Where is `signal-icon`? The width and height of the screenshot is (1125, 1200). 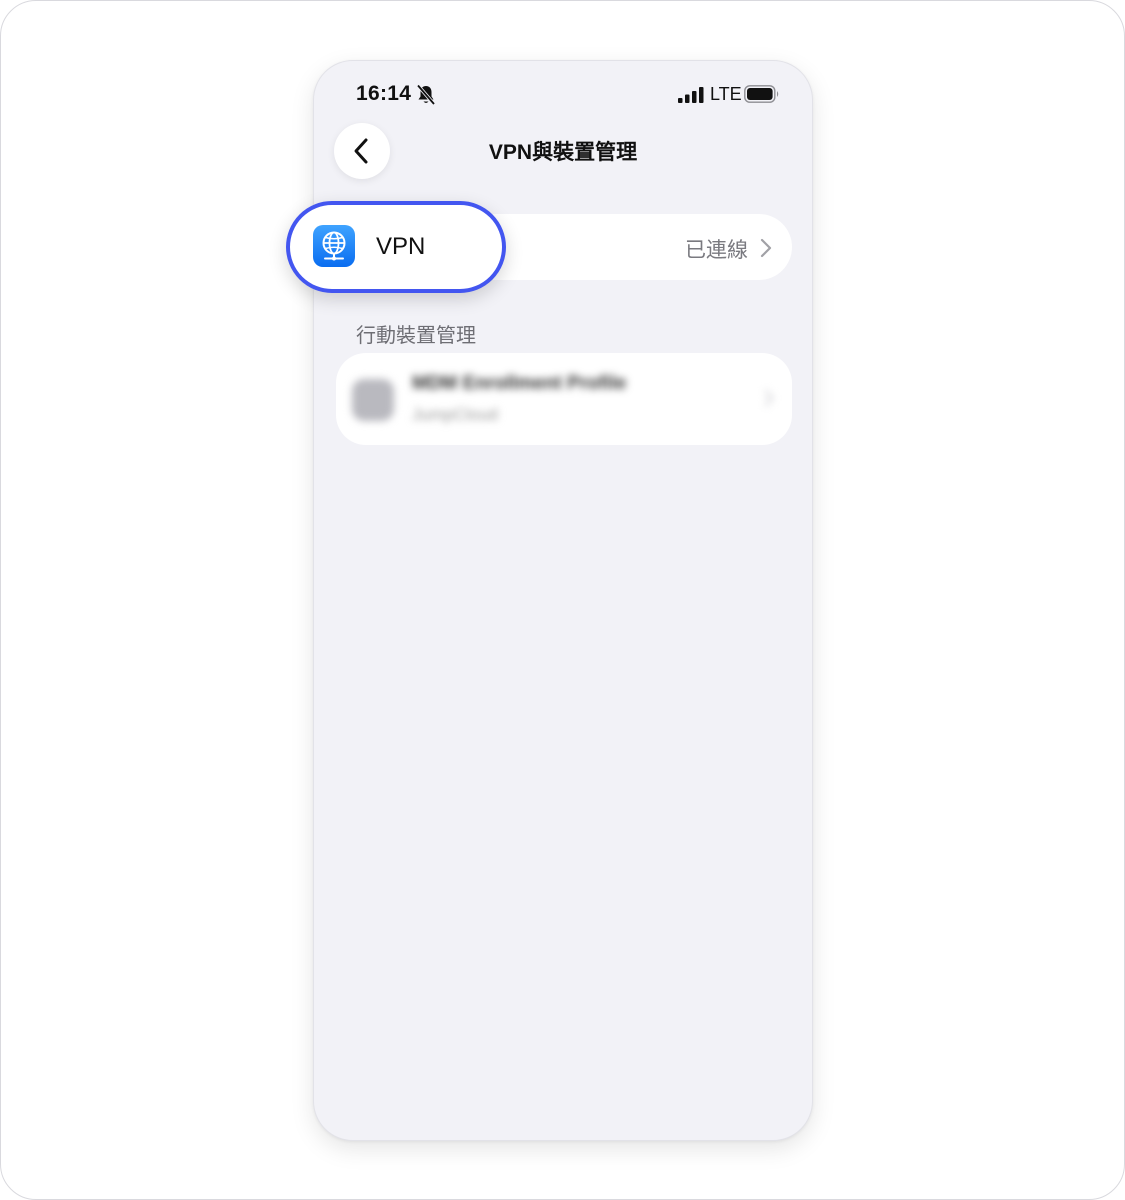 signal-icon is located at coordinates (691, 95).